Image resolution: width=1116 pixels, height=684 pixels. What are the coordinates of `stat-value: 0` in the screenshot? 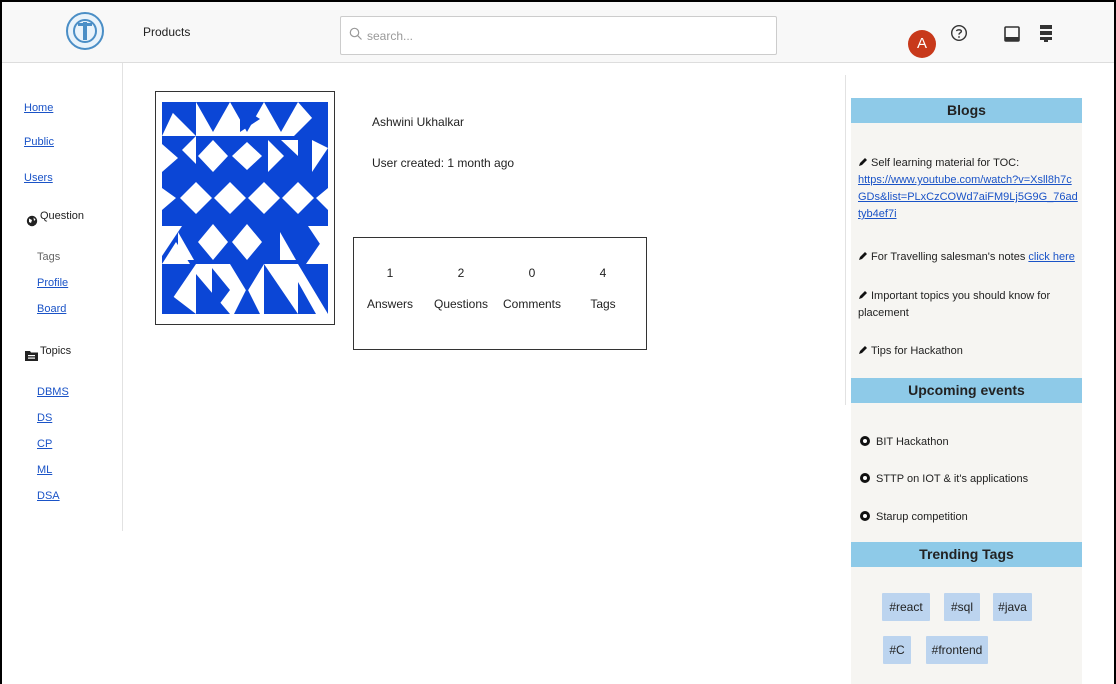 It's located at (532, 273).